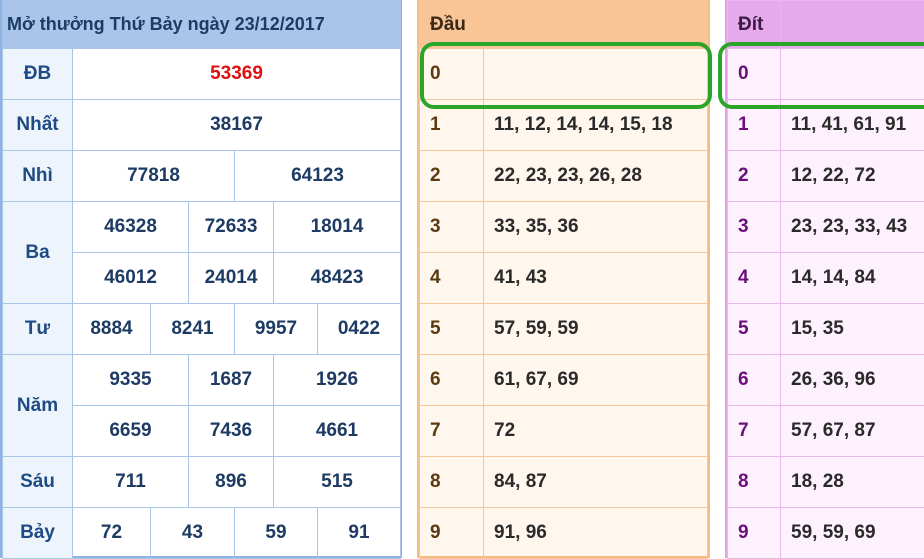 This screenshot has width=924, height=559. What do you see at coordinates (596, 74) in the screenshot?
I see `dau-numbers` at bounding box center [596, 74].